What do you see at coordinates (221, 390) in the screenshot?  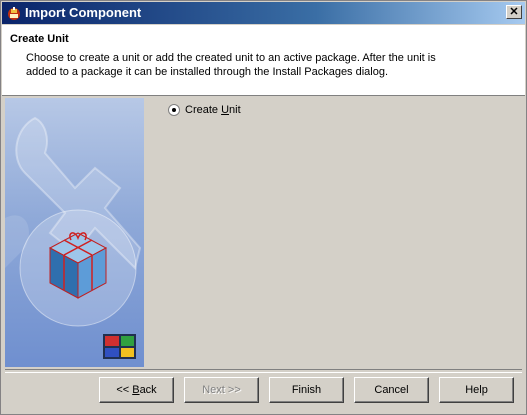 I see `next-button: Next >>` at bounding box center [221, 390].